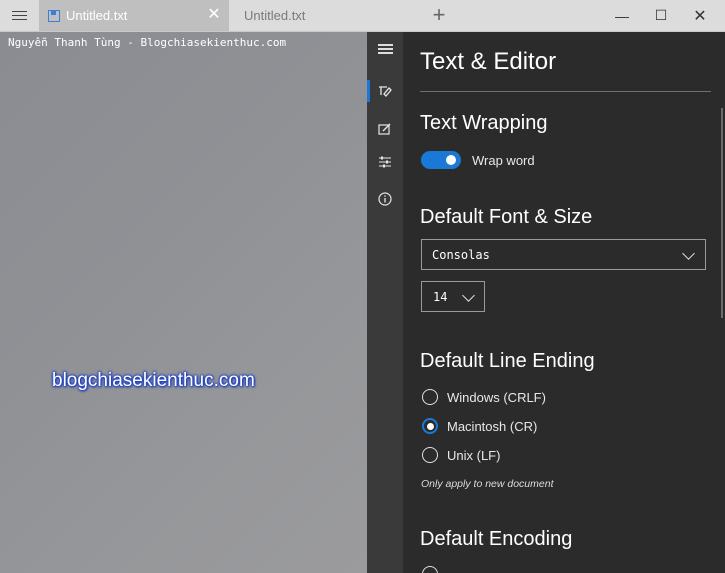  What do you see at coordinates (440, 296) in the screenshot?
I see `font-size-value: 14` at bounding box center [440, 296].